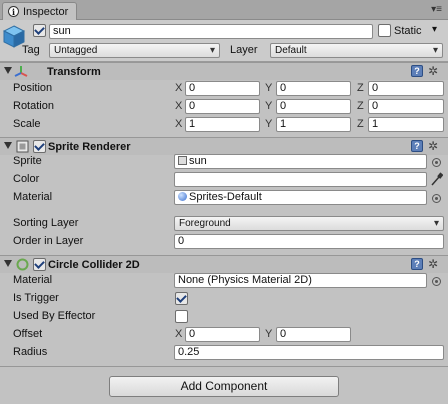  I want to click on offset-x-field: 0, so click(222, 334).